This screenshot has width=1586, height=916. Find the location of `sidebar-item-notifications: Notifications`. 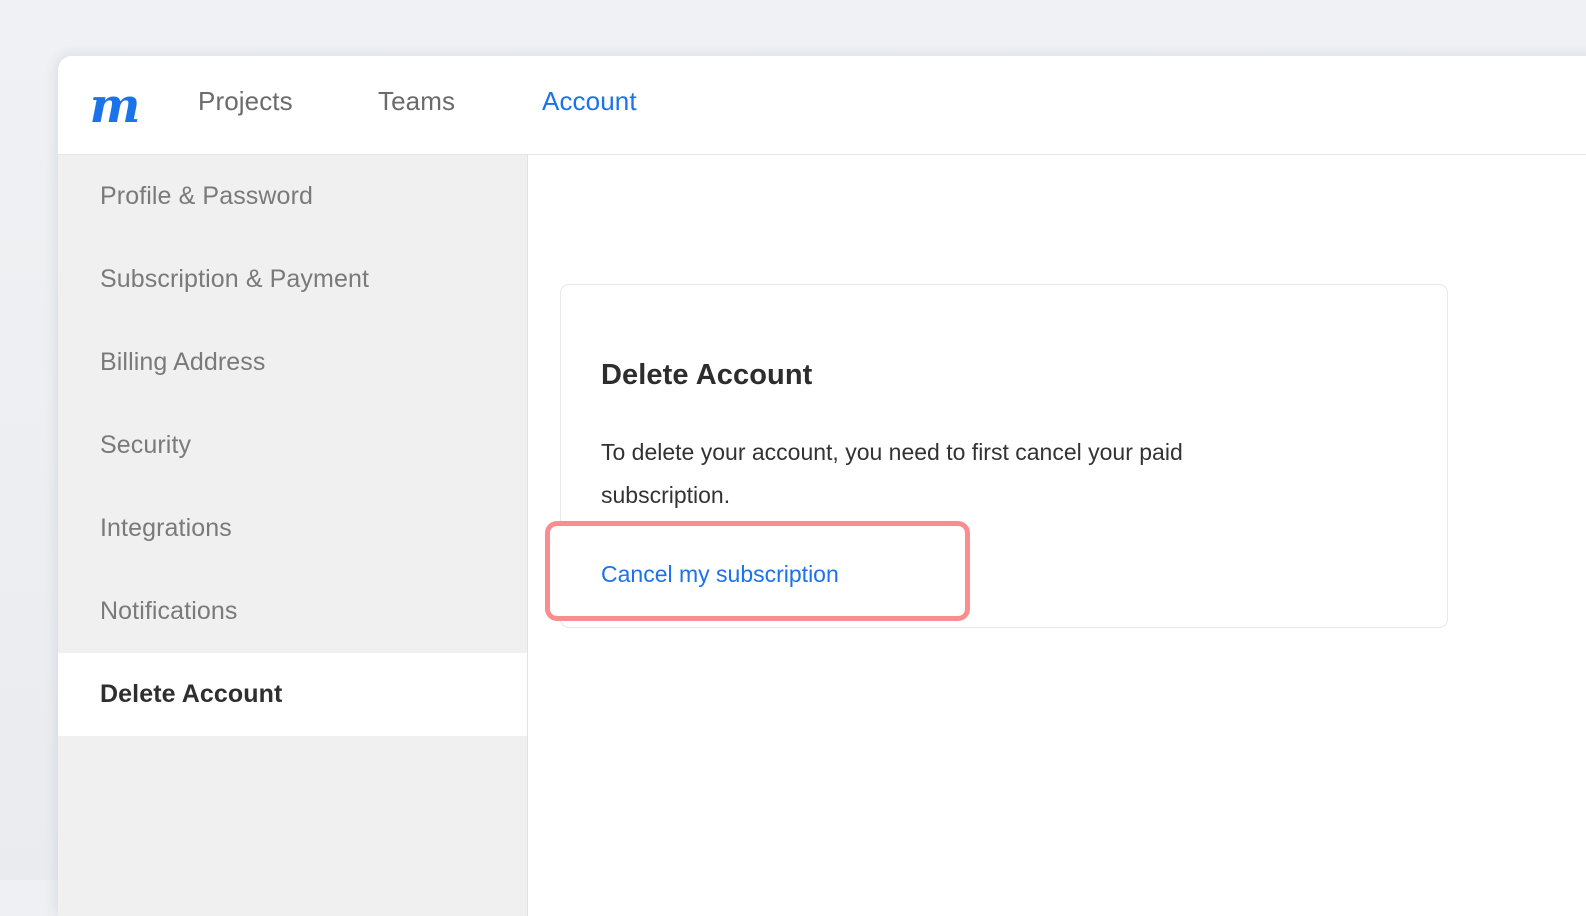

sidebar-item-notifications: Notifications is located at coordinates (292, 611).